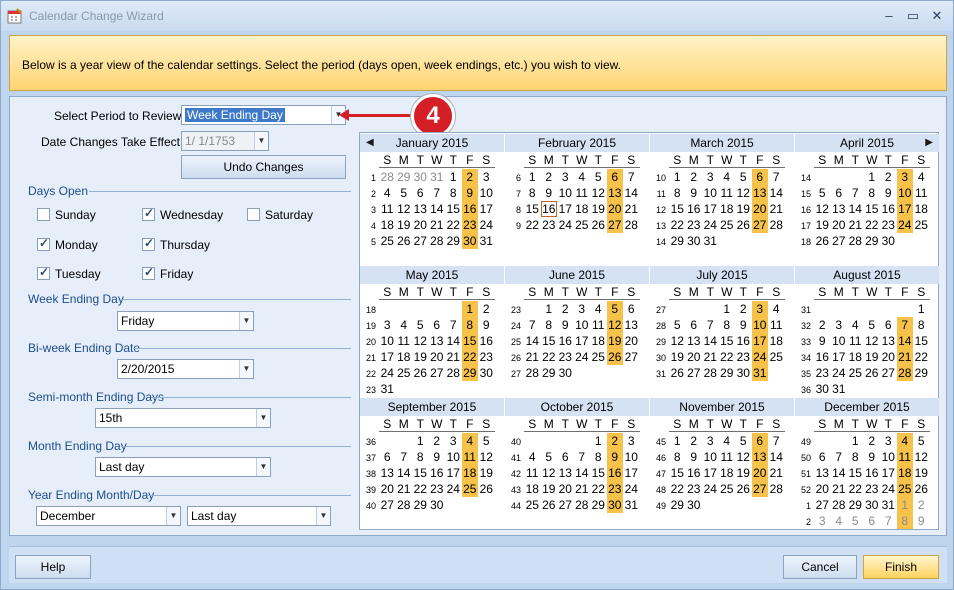 The width and height of the screenshot is (954, 590). What do you see at coordinates (67, 244) in the screenshot?
I see `checkbox-monday: Monday` at bounding box center [67, 244].